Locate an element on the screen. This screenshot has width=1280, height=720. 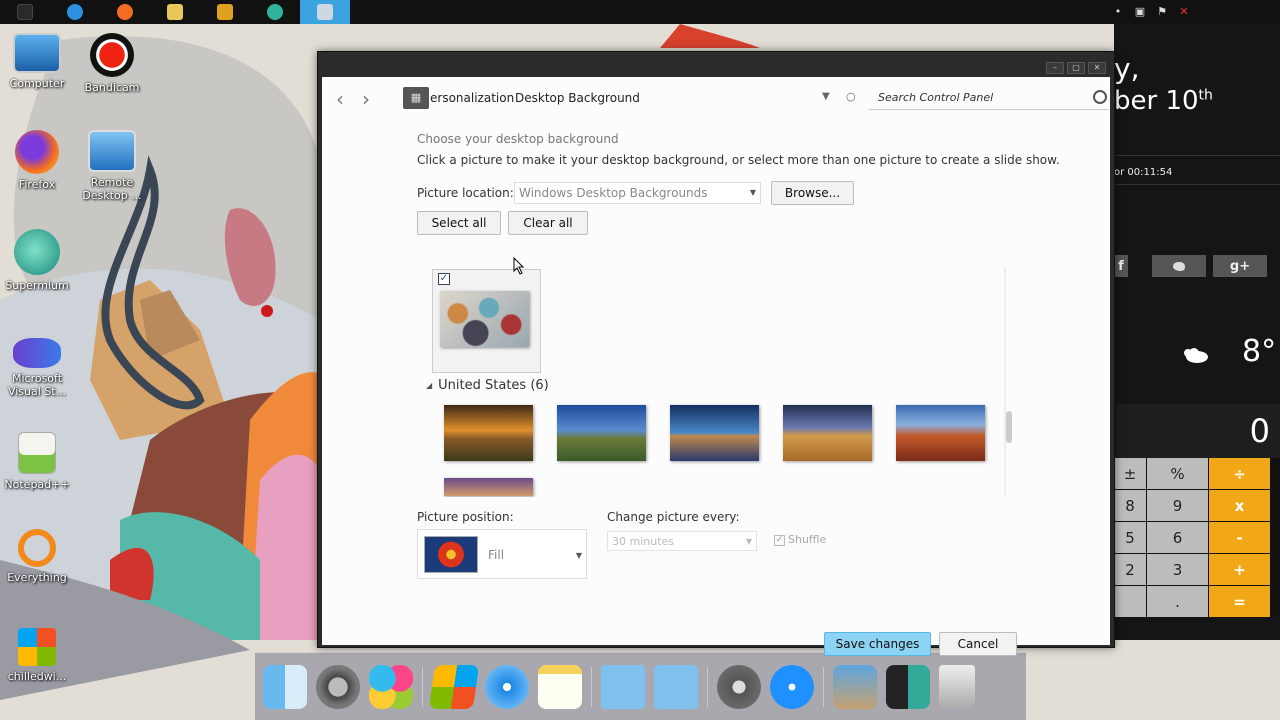
flag-icon: ⚑ is located at coordinates (1162, 12).